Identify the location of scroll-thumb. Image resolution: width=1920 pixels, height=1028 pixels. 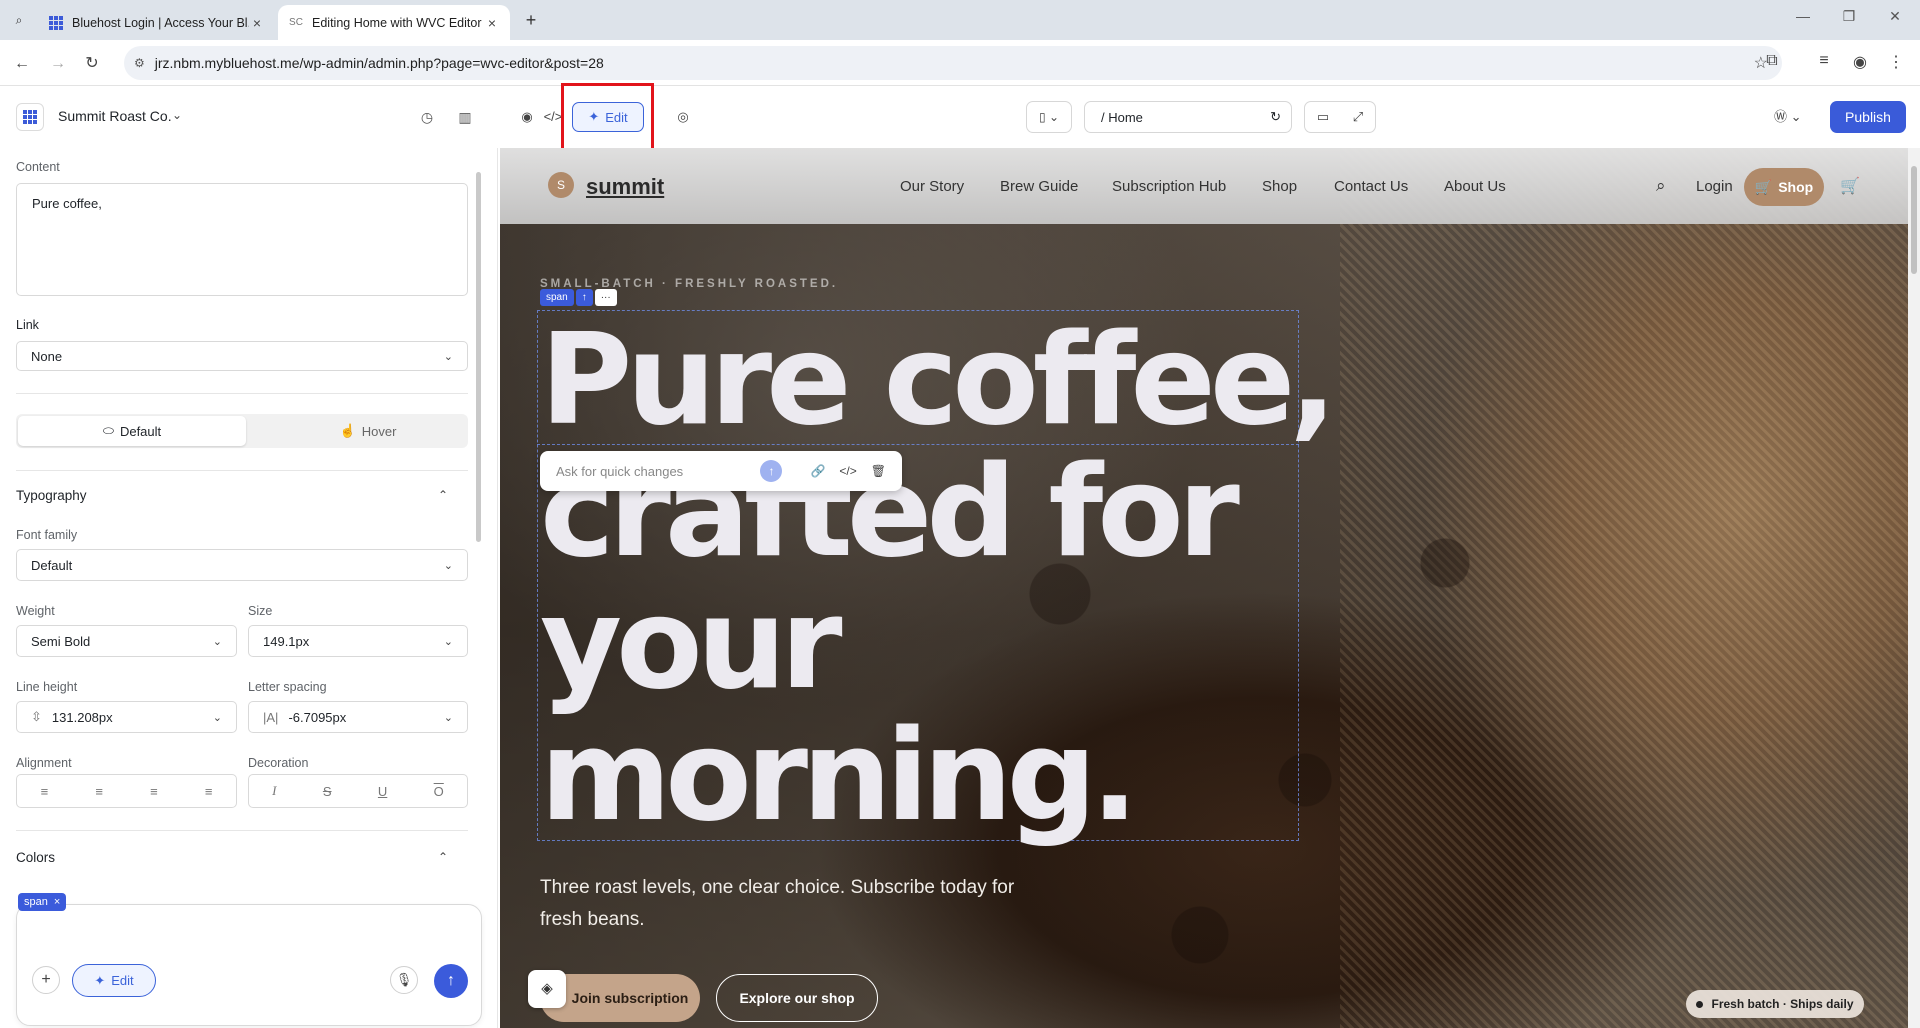
(1914, 220).